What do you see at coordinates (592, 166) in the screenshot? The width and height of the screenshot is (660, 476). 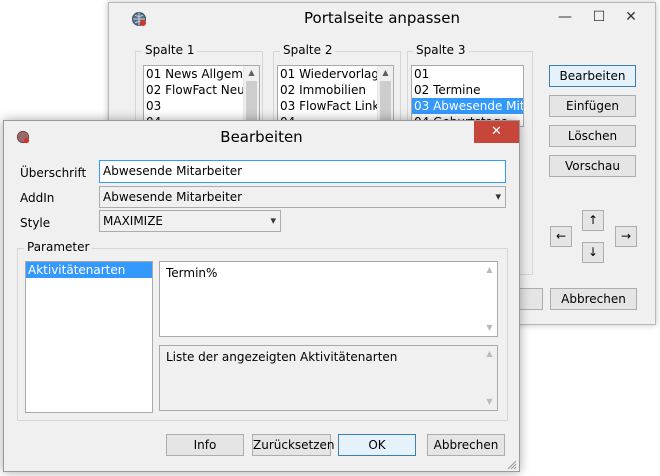 I see `preview-button: Vorschau` at bounding box center [592, 166].